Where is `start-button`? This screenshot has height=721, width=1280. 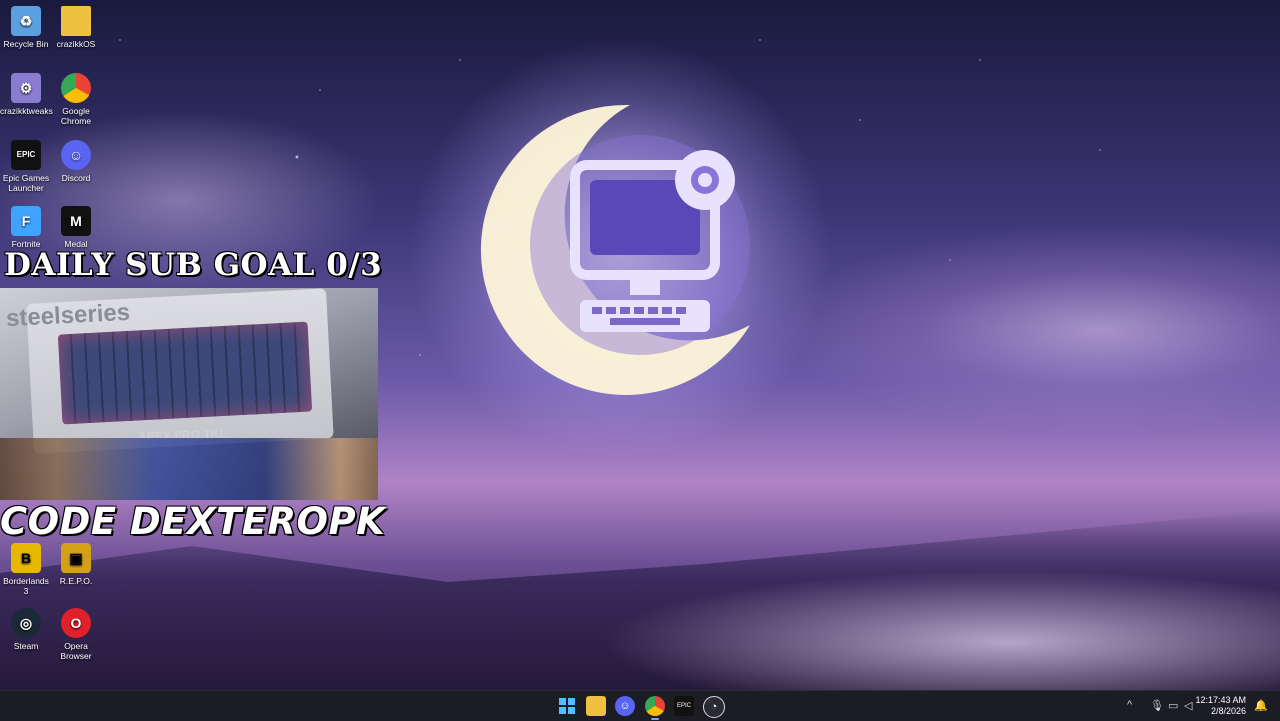
start-button is located at coordinates (567, 706).